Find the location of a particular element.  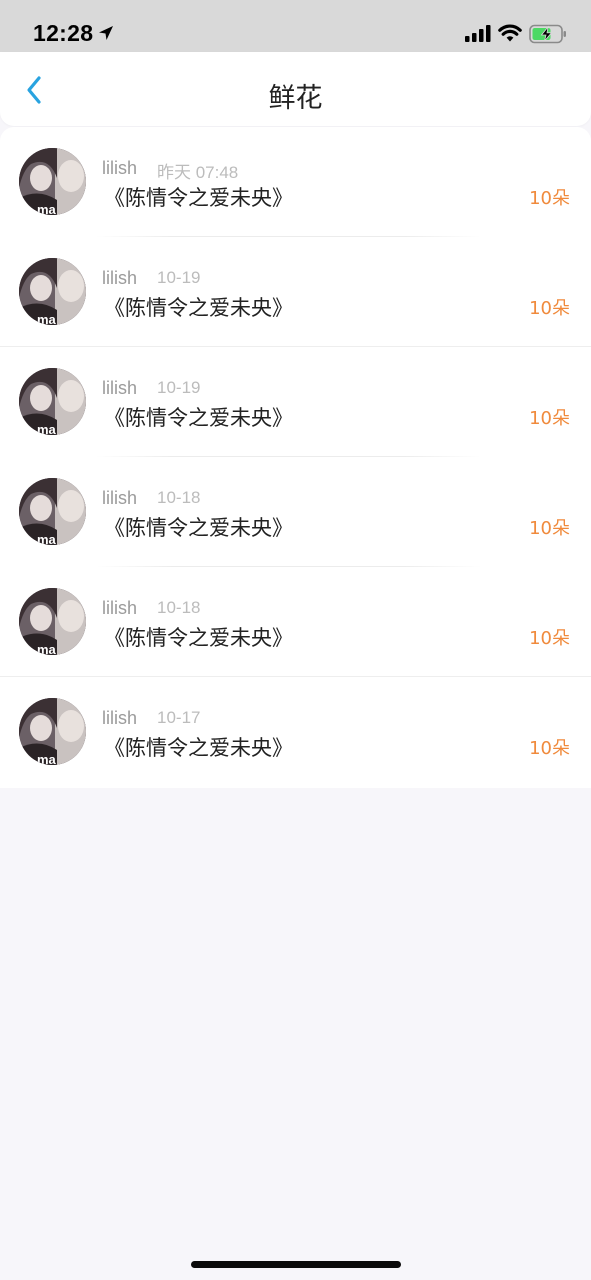

nav-bar: 鲜花 is located at coordinates (295, 89).